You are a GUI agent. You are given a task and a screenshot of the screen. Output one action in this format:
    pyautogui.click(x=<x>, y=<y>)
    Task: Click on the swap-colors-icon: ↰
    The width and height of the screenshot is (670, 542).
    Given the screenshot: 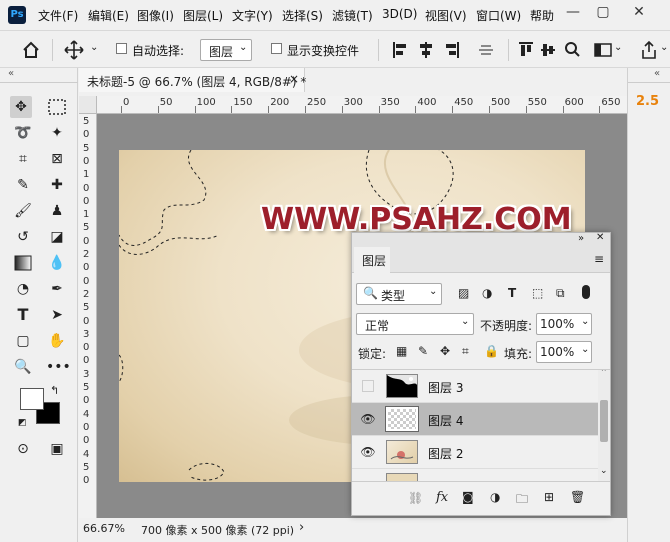 What is the action you would take?
    pyautogui.click(x=54, y=390)
    